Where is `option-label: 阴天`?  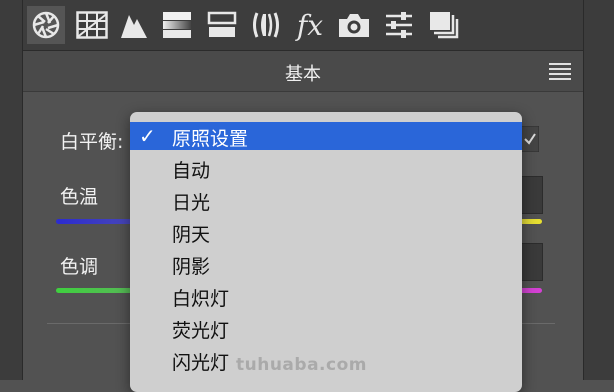 option-label: 阴天 is located at coordinates (191, 235).